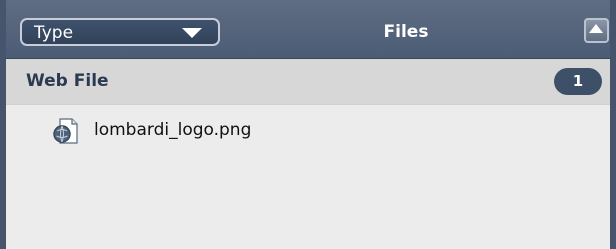 Image resolution: width=616 pixels, height=249 pixels. What do you see at coordinates (65, 131) in the screenshot?
I see `web-file-icon` at bounding box center [65, 131].